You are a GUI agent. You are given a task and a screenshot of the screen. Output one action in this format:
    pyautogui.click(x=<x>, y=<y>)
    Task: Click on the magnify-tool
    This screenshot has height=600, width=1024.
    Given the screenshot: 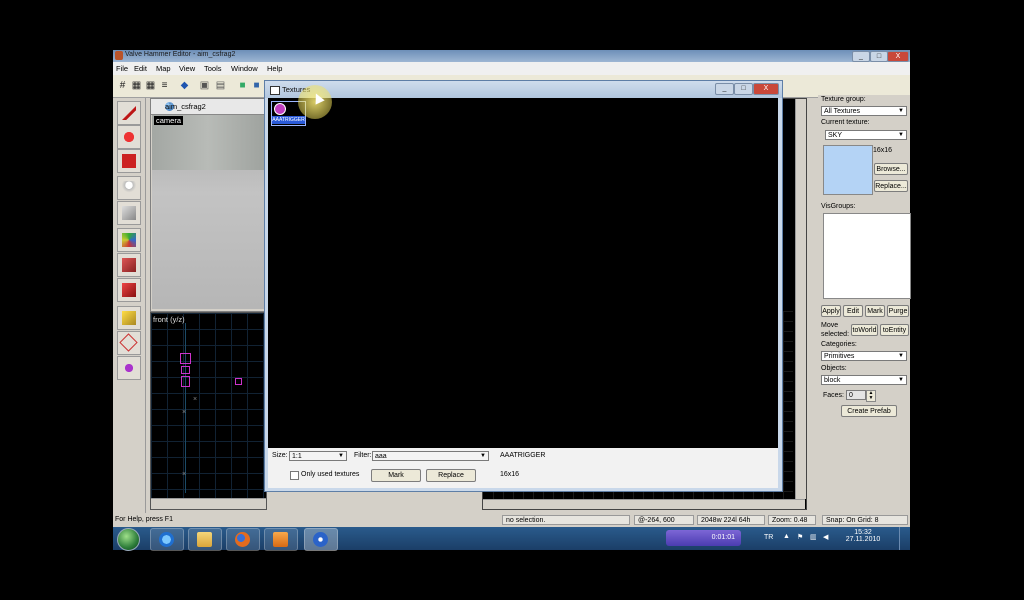 What is the action you would take?
    pyautogui.click(x=129, y=137)
    